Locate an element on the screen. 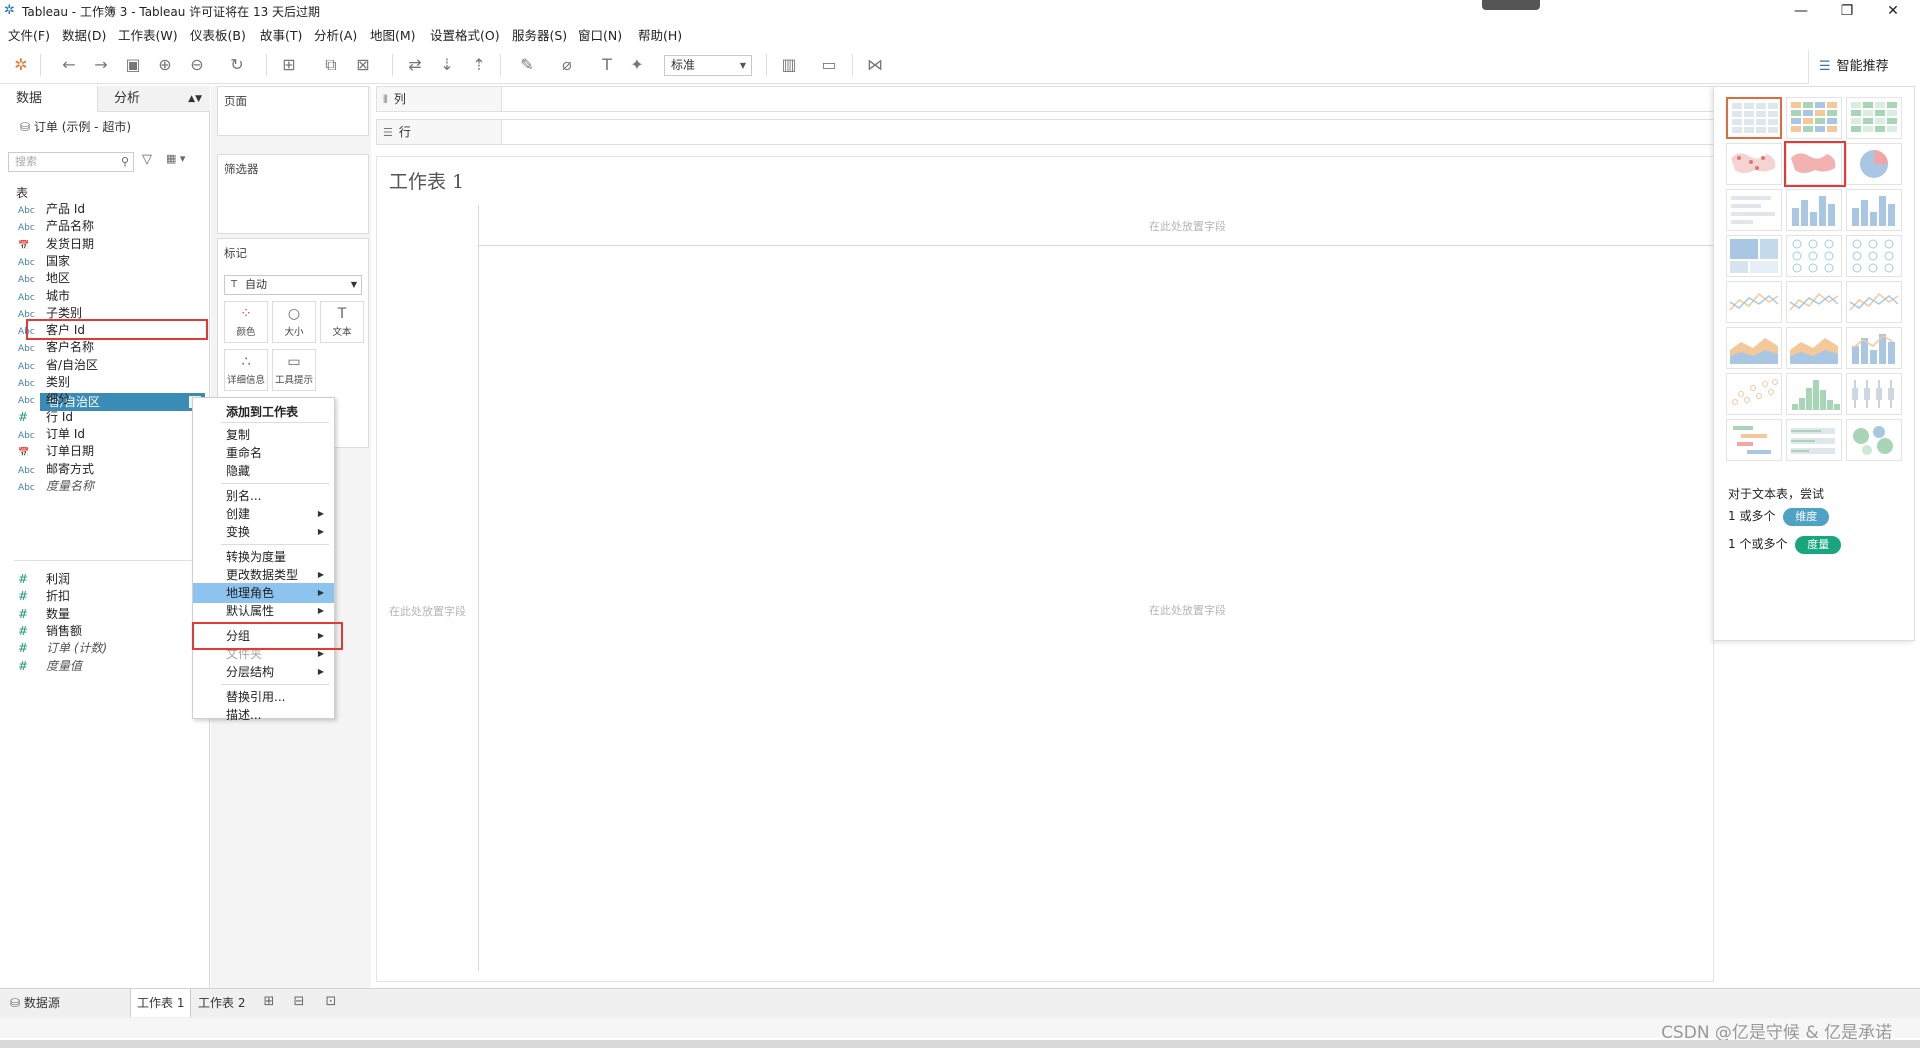 This screenshot has height=1048, width=1920. context-menu-item: 分组 ▶ is located at coordinates (263, 636).